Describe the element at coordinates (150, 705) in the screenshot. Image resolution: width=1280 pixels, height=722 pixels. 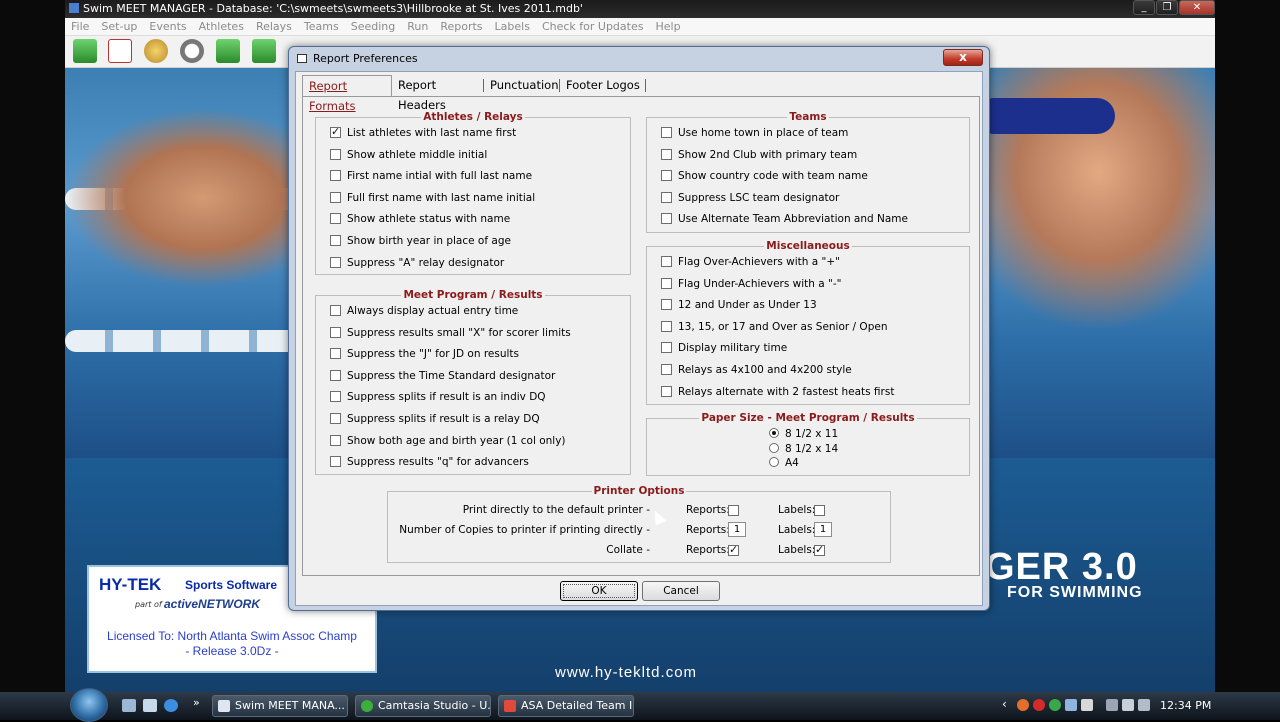
I see `switch-windows-icon` at that location.